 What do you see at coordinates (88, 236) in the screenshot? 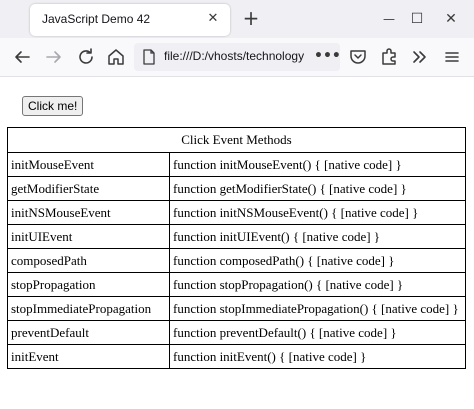
I see `method-name-cell: initUIEvent` at bounding box center [88, 236].